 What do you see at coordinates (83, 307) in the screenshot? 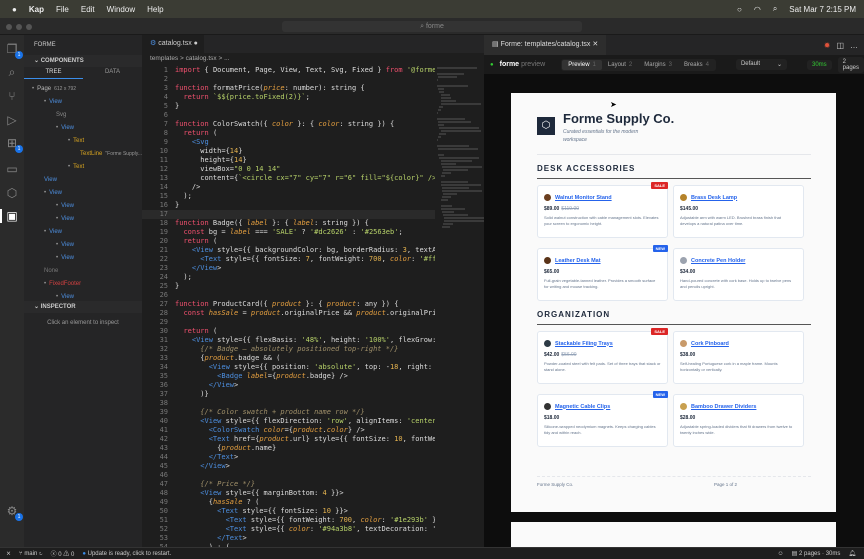
I see `inspector-section-header: ⌄ INSPECTOR` at bounding box center [83, 307].